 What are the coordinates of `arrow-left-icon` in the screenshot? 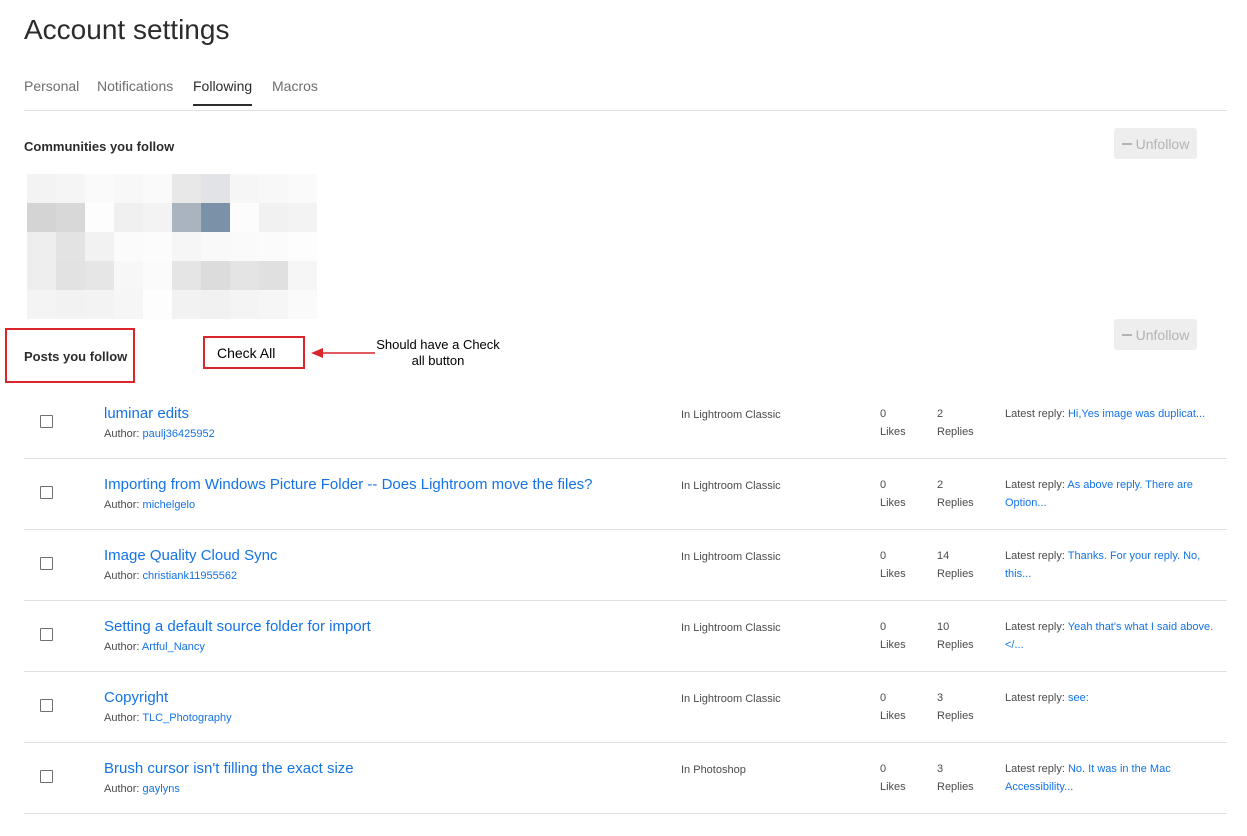 It's located at (343, 353).